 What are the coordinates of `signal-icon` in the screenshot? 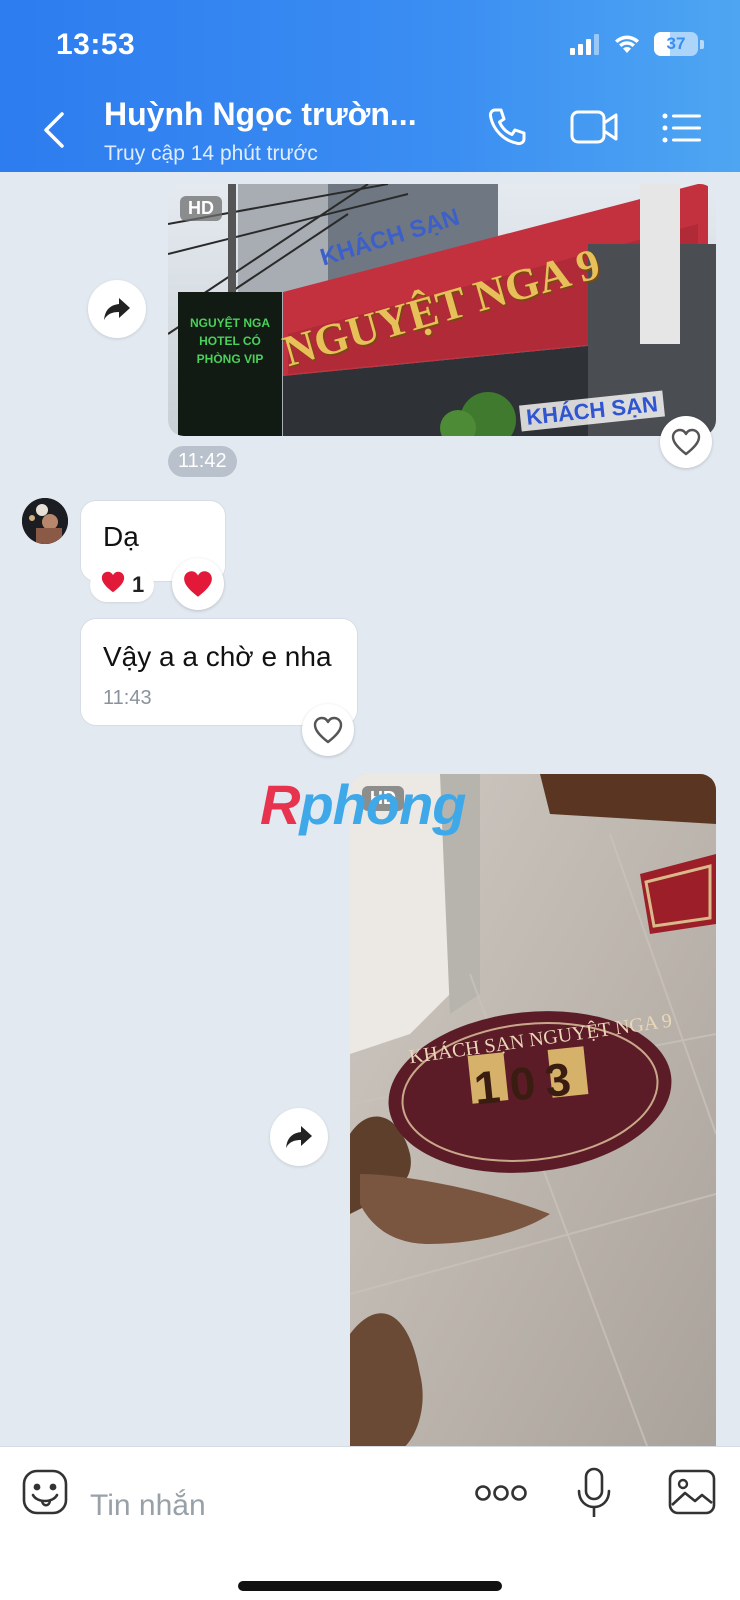 It's located at (584, 44).